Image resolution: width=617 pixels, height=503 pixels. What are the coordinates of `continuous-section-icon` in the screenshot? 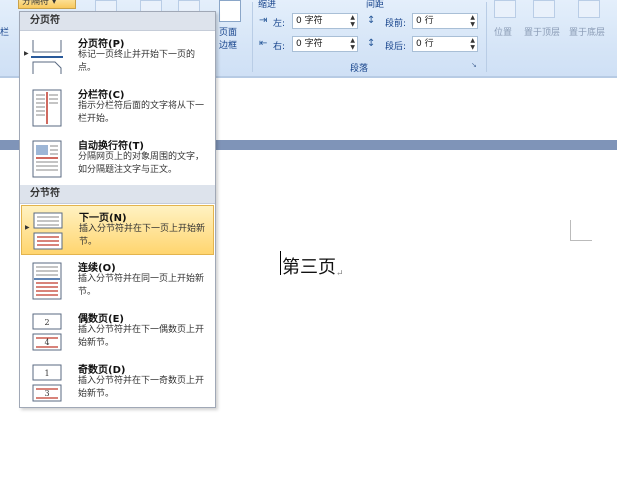 It's located at (47, 281).